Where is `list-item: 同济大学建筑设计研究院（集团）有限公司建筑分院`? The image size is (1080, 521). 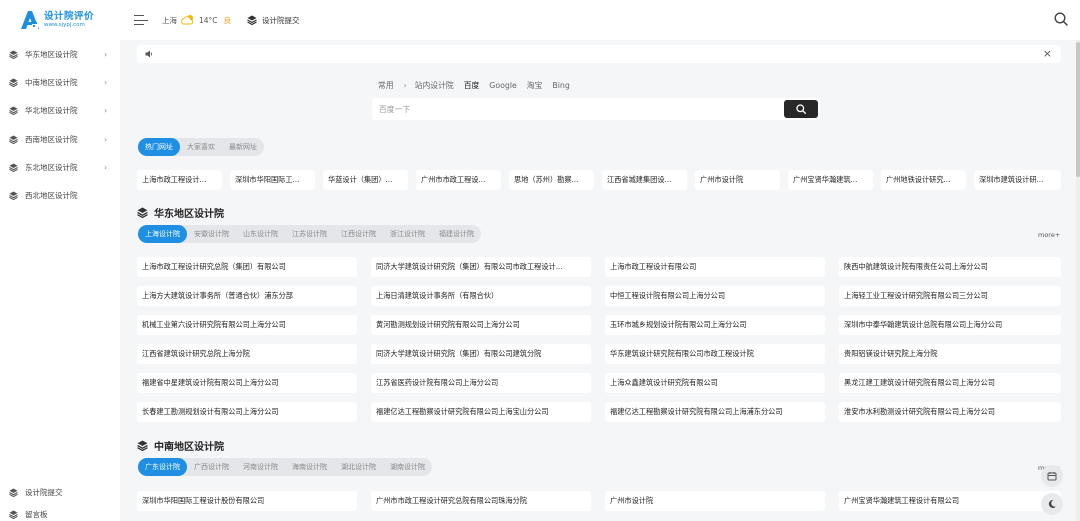 list-item: 同济大学建筑设计研究院（集团）有限公司建筑分院 is located at coordinates (481, 354).